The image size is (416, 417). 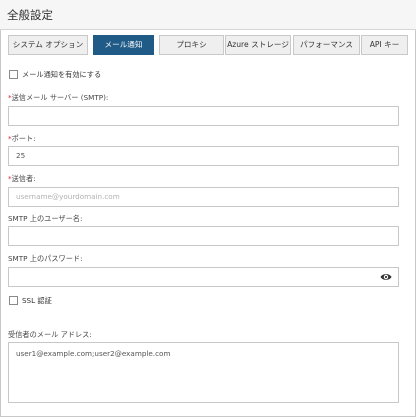 I want to click on tab-proxy: プロキシ, so click(x=191, y=45).